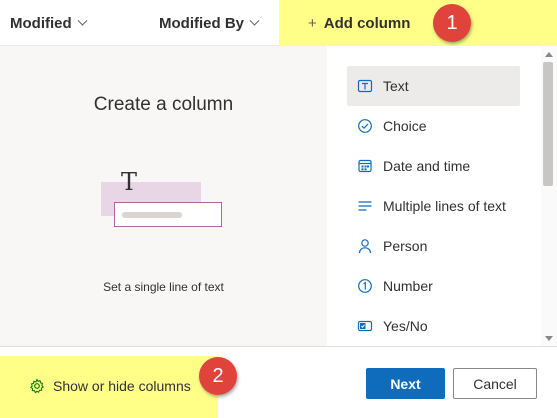  Describe the element at coordinates (367, 23) in the screenshot. I see `add-column-label: Add column` at that location.